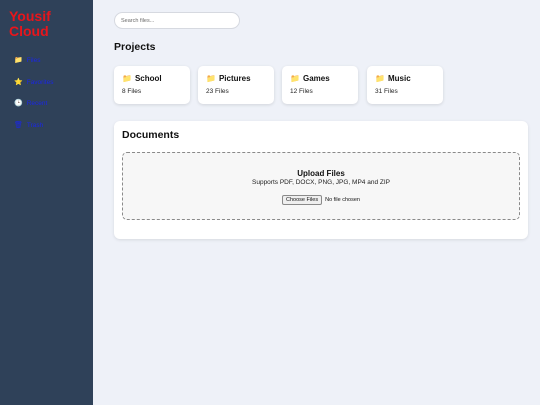 Image resolution: width=540 pixels, height=405 pixels. What do you see at coordinates (40, 82) in the screenshot?
I see `sidebar-item-label: Favorites` at bounding box center [40, 82].